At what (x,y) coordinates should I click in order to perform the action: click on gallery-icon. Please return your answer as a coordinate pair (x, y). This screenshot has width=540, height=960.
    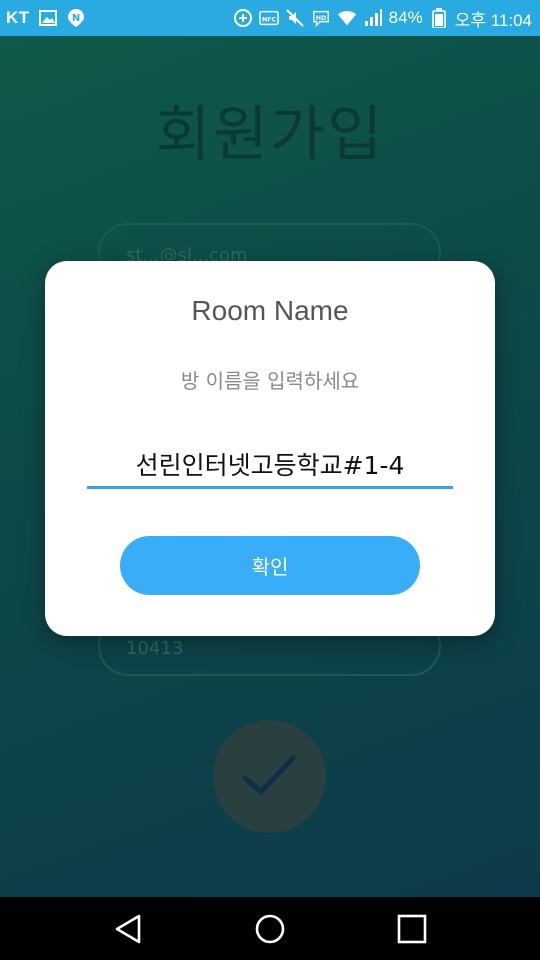
    Looking at the image, I should click on (48, 18).